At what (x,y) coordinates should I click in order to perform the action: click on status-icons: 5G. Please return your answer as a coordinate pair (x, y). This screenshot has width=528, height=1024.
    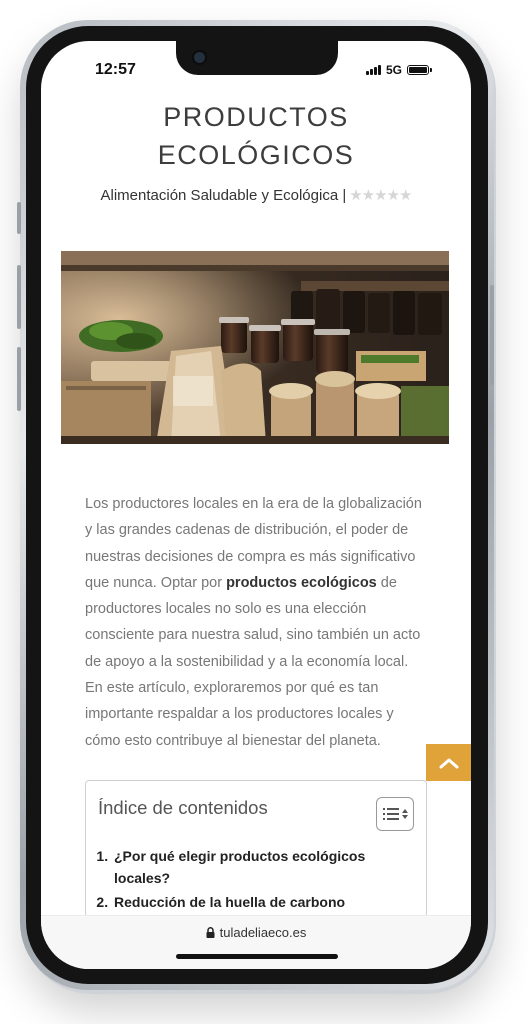
    Looking at the image, I should click on (398, 70).